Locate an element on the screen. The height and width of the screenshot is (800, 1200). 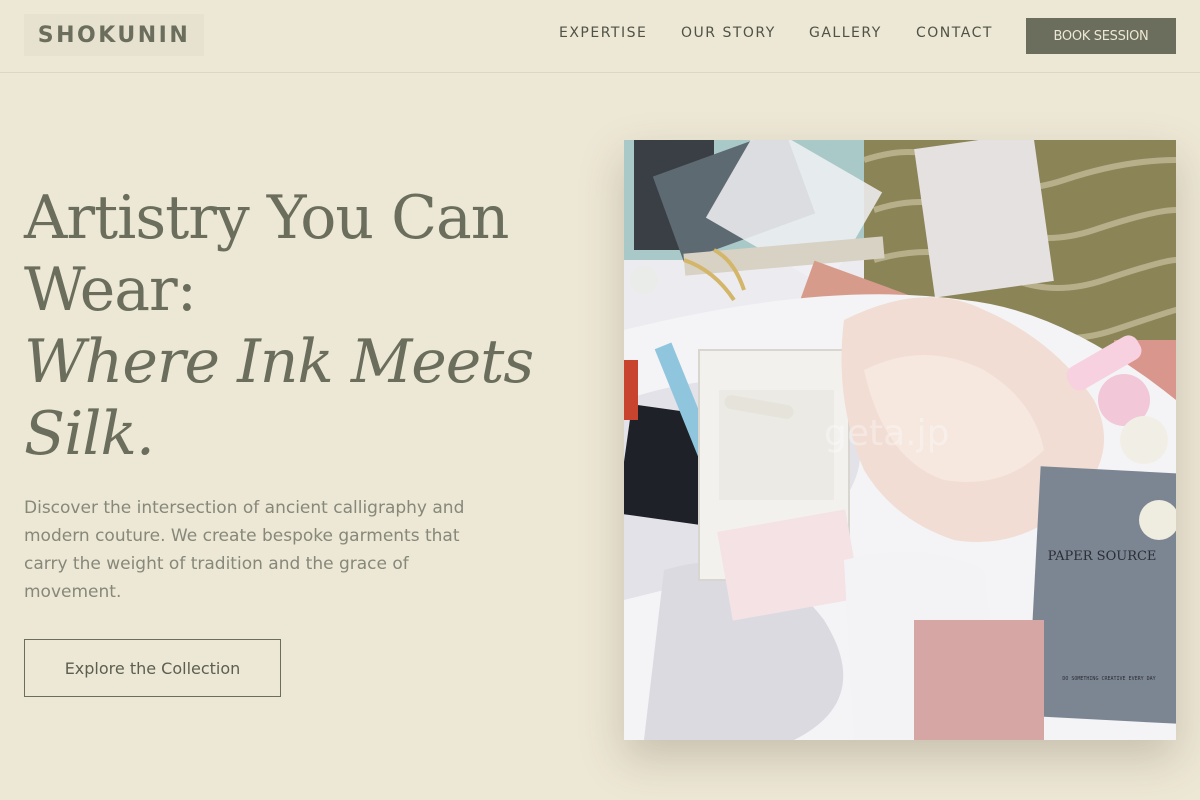
bag-tagline-text: DO SOMETHING CREATIVE EVERY DAY is located at coordinates (1108, 679).